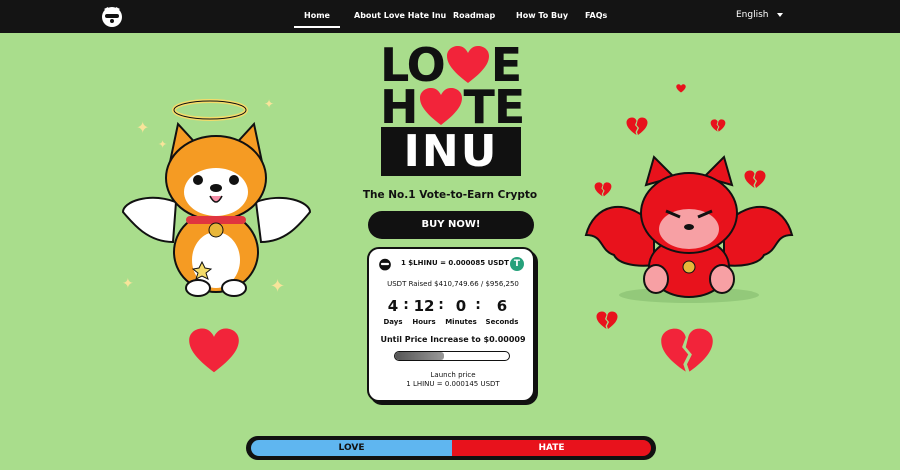 The width and height of the screenshot is (900, 470). What do you see at coordinates (474, 15) in the screenshot?
I see `nav-roadmap: Roadmap` at bounding box center [474, 15].